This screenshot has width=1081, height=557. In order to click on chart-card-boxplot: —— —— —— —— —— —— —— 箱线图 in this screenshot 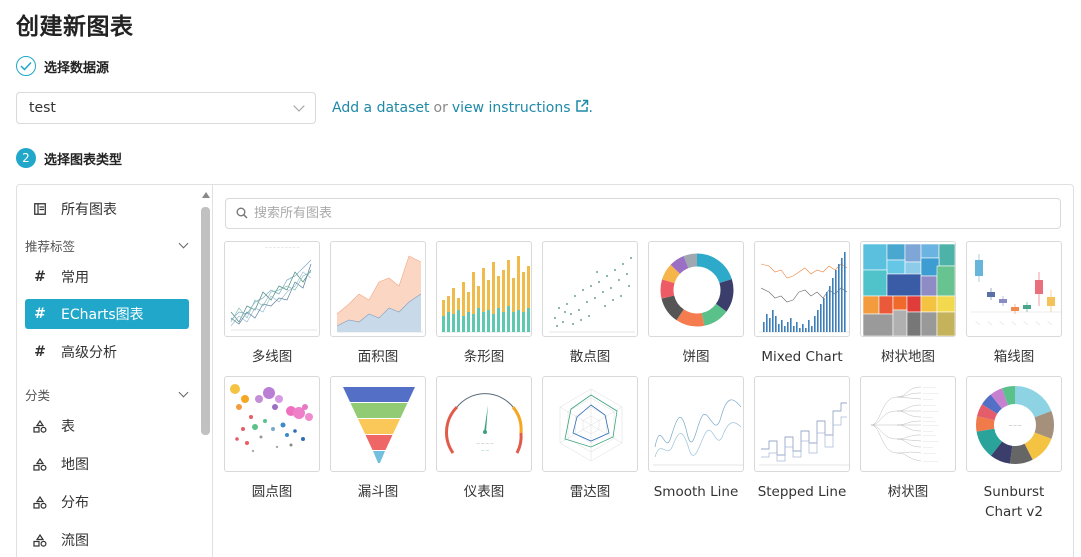, I will do `click(1014, 304)`.